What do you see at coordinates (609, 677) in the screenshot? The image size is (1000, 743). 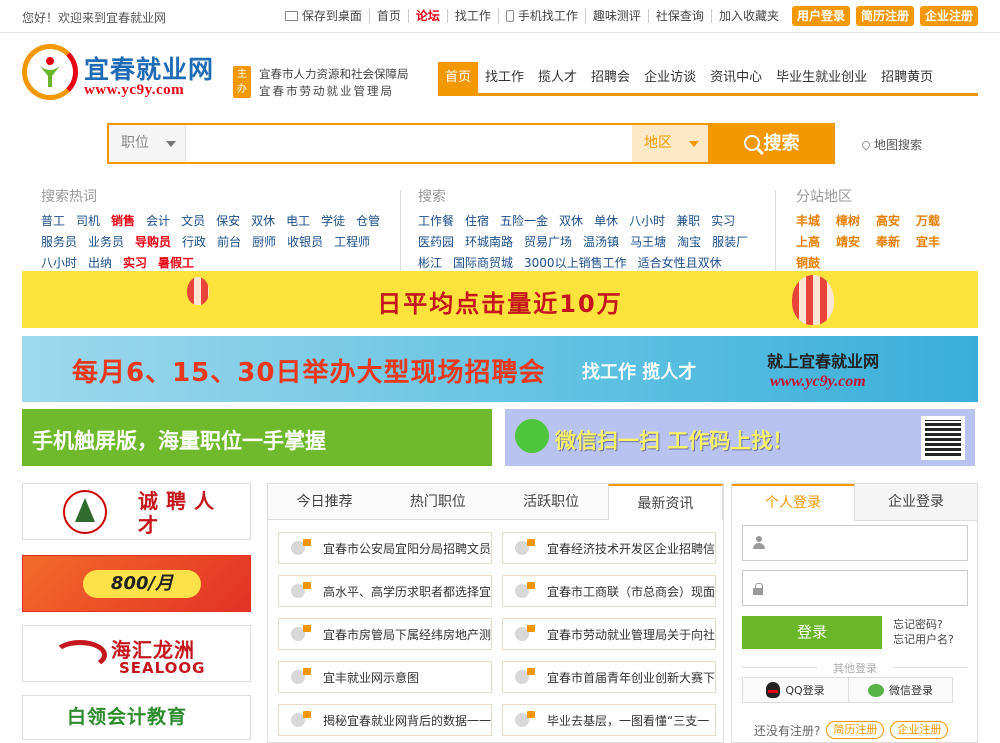 I see `news-item: 宜春市首届青年创业创新大赛下` at bounding box center [609, 677].